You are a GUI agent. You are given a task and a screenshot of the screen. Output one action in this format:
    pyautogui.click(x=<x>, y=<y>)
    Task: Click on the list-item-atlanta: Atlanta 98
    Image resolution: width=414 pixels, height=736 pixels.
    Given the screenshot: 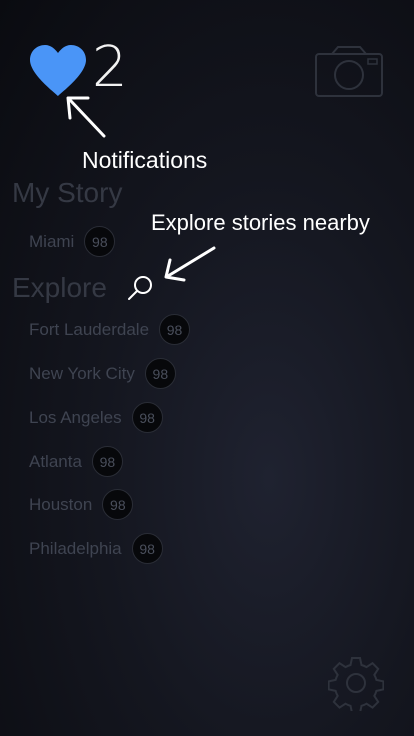 What is the action you would take?
    pyautogui.click(x=76, y=461)
    